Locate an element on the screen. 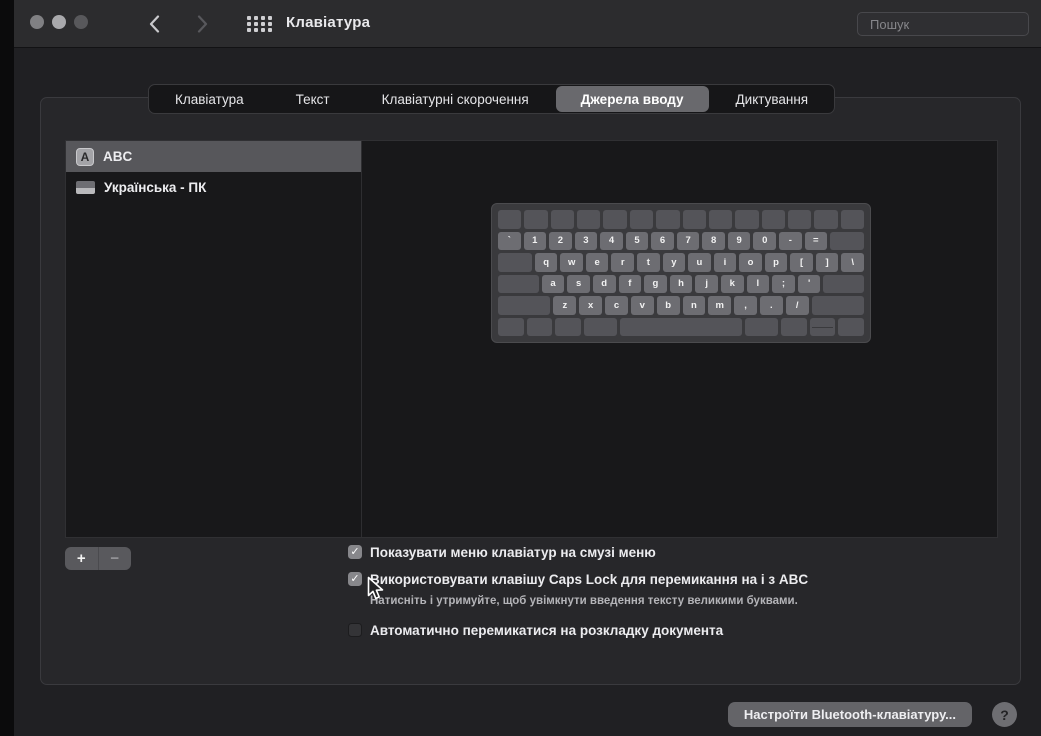  keyboard-key: a is located at coordinates (553, 283).